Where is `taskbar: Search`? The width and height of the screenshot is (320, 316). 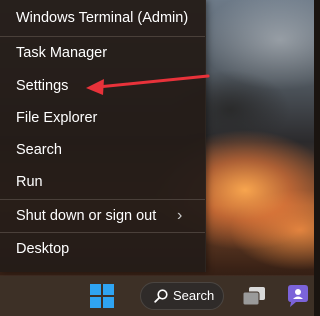
taskbar: Search is located at coordinates (157, 296).